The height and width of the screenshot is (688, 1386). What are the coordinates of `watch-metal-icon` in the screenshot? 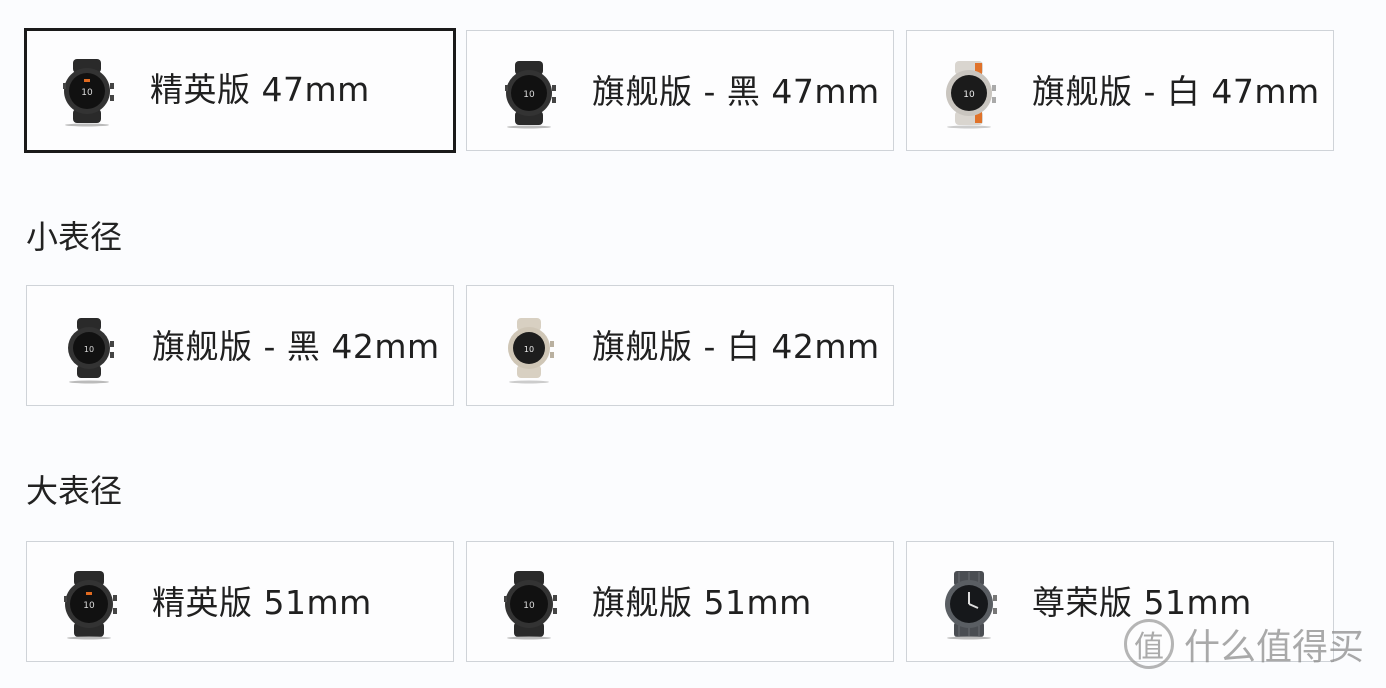 It's located at (969, 604).